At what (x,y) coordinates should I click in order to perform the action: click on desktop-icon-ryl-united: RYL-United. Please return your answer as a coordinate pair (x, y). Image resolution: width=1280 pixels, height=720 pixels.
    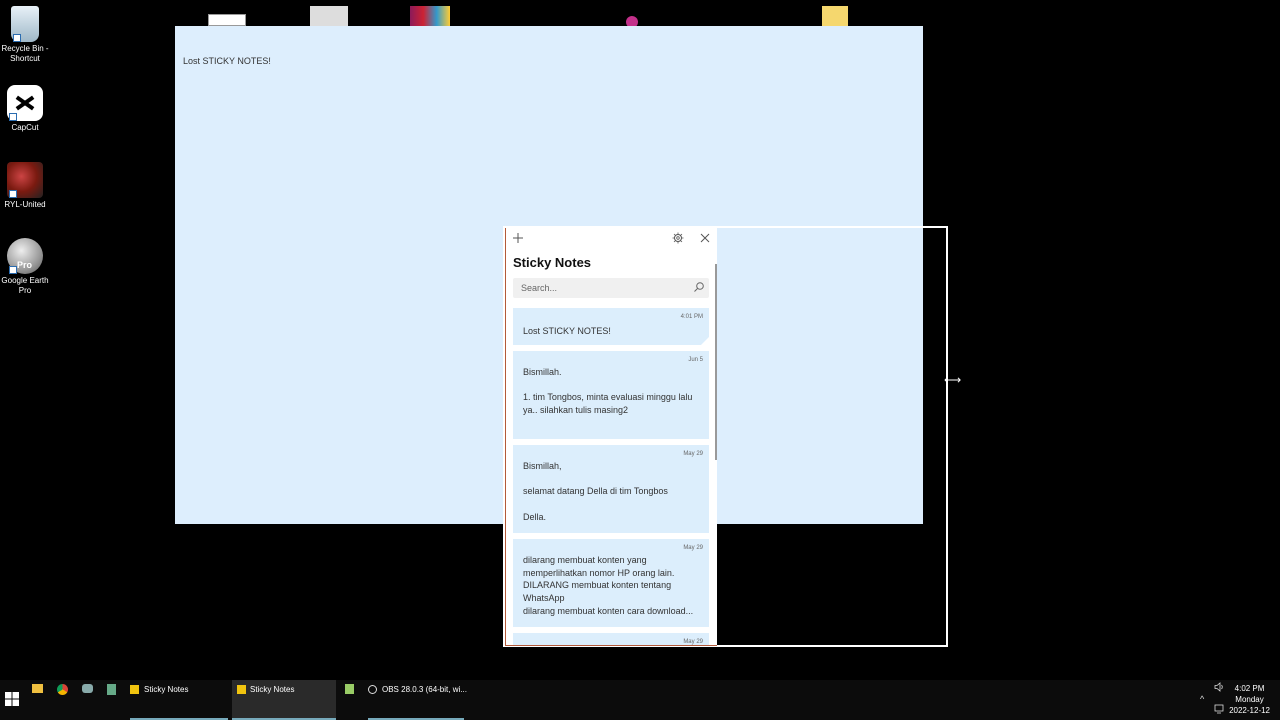
    Looking at the image, I should click on (25, 186).